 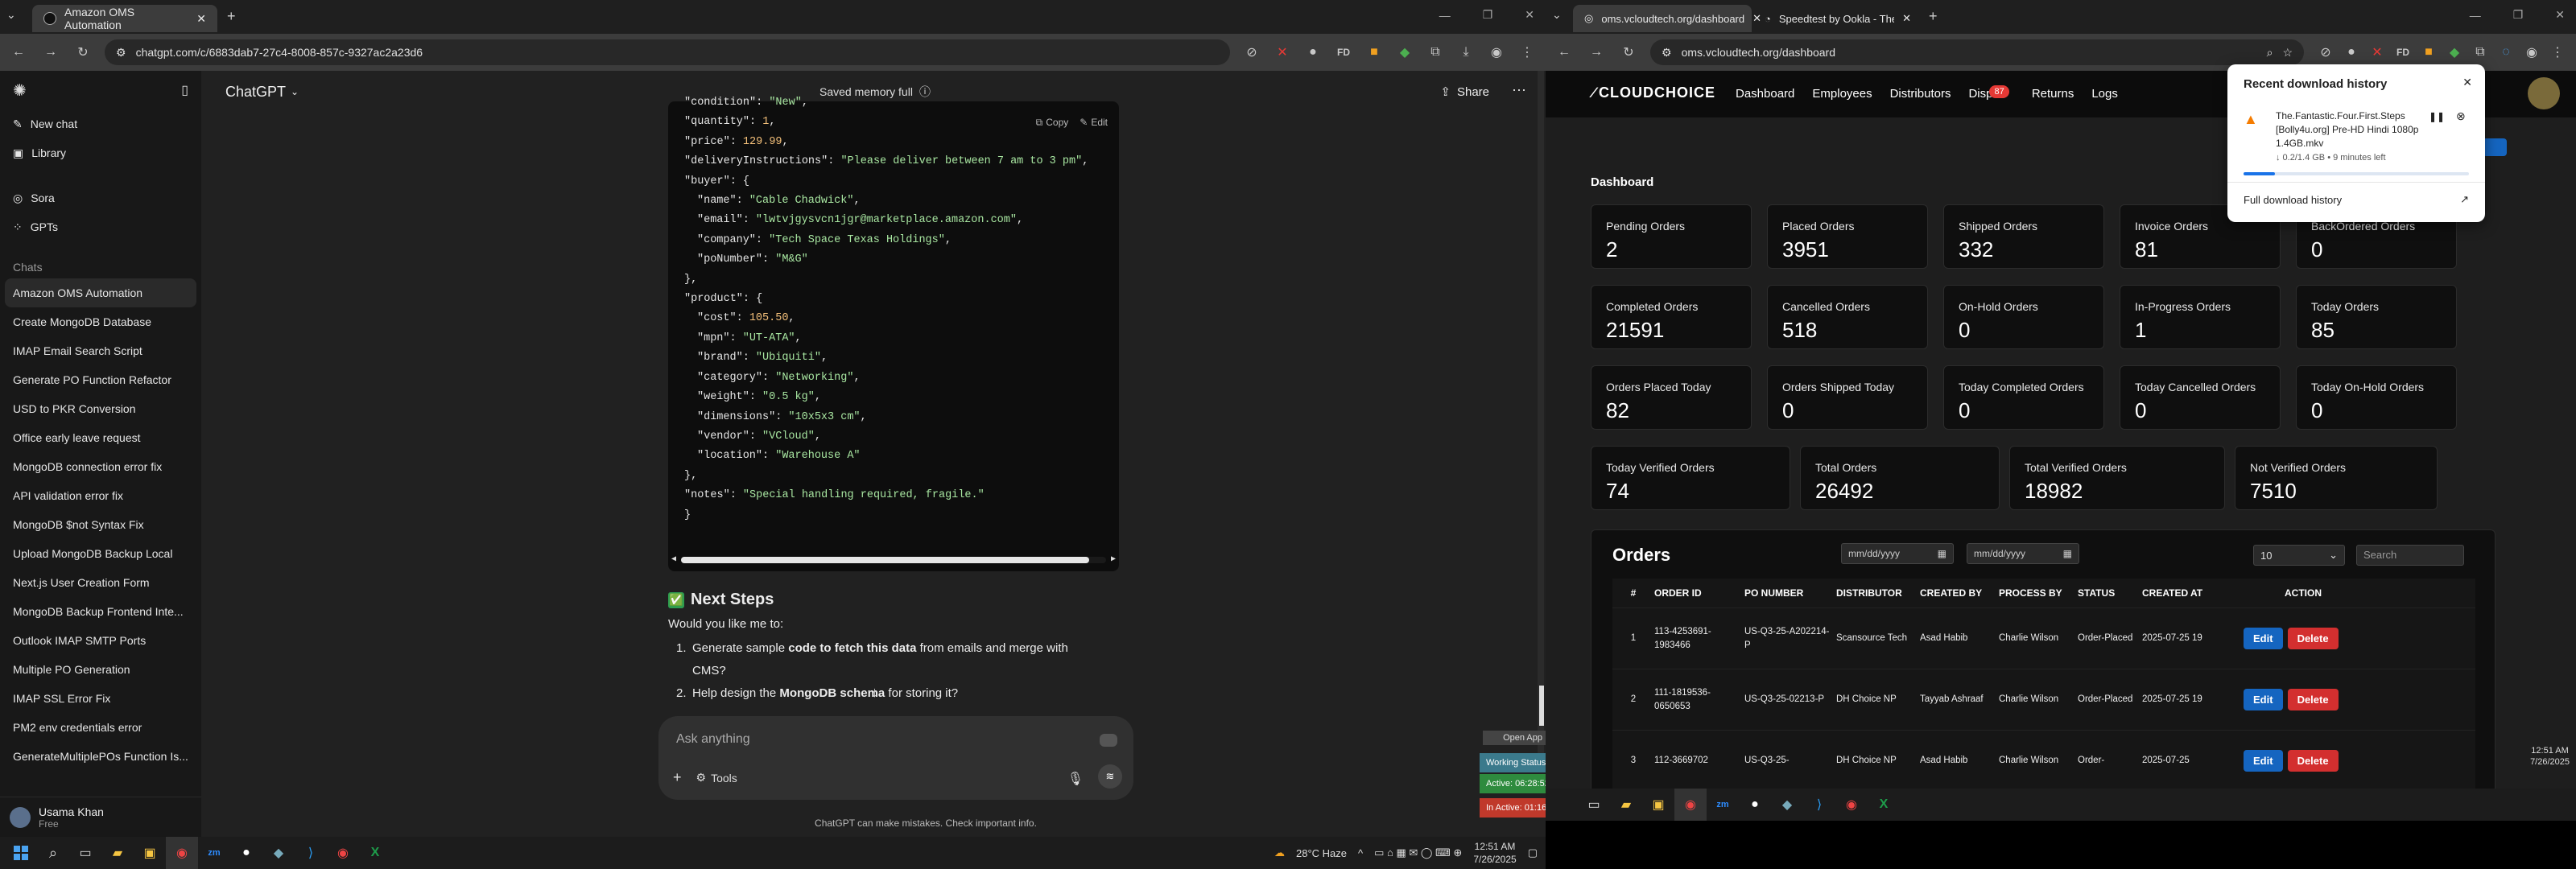 I want to click on scrollbar-thumb, so click(x=885, y=560).